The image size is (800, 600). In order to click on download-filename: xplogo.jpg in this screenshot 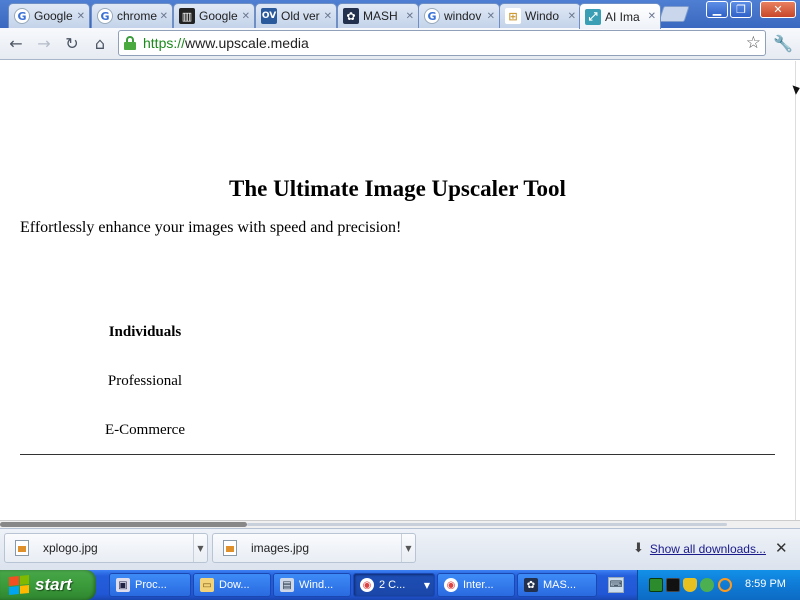, I will do `click(70, 548)`.